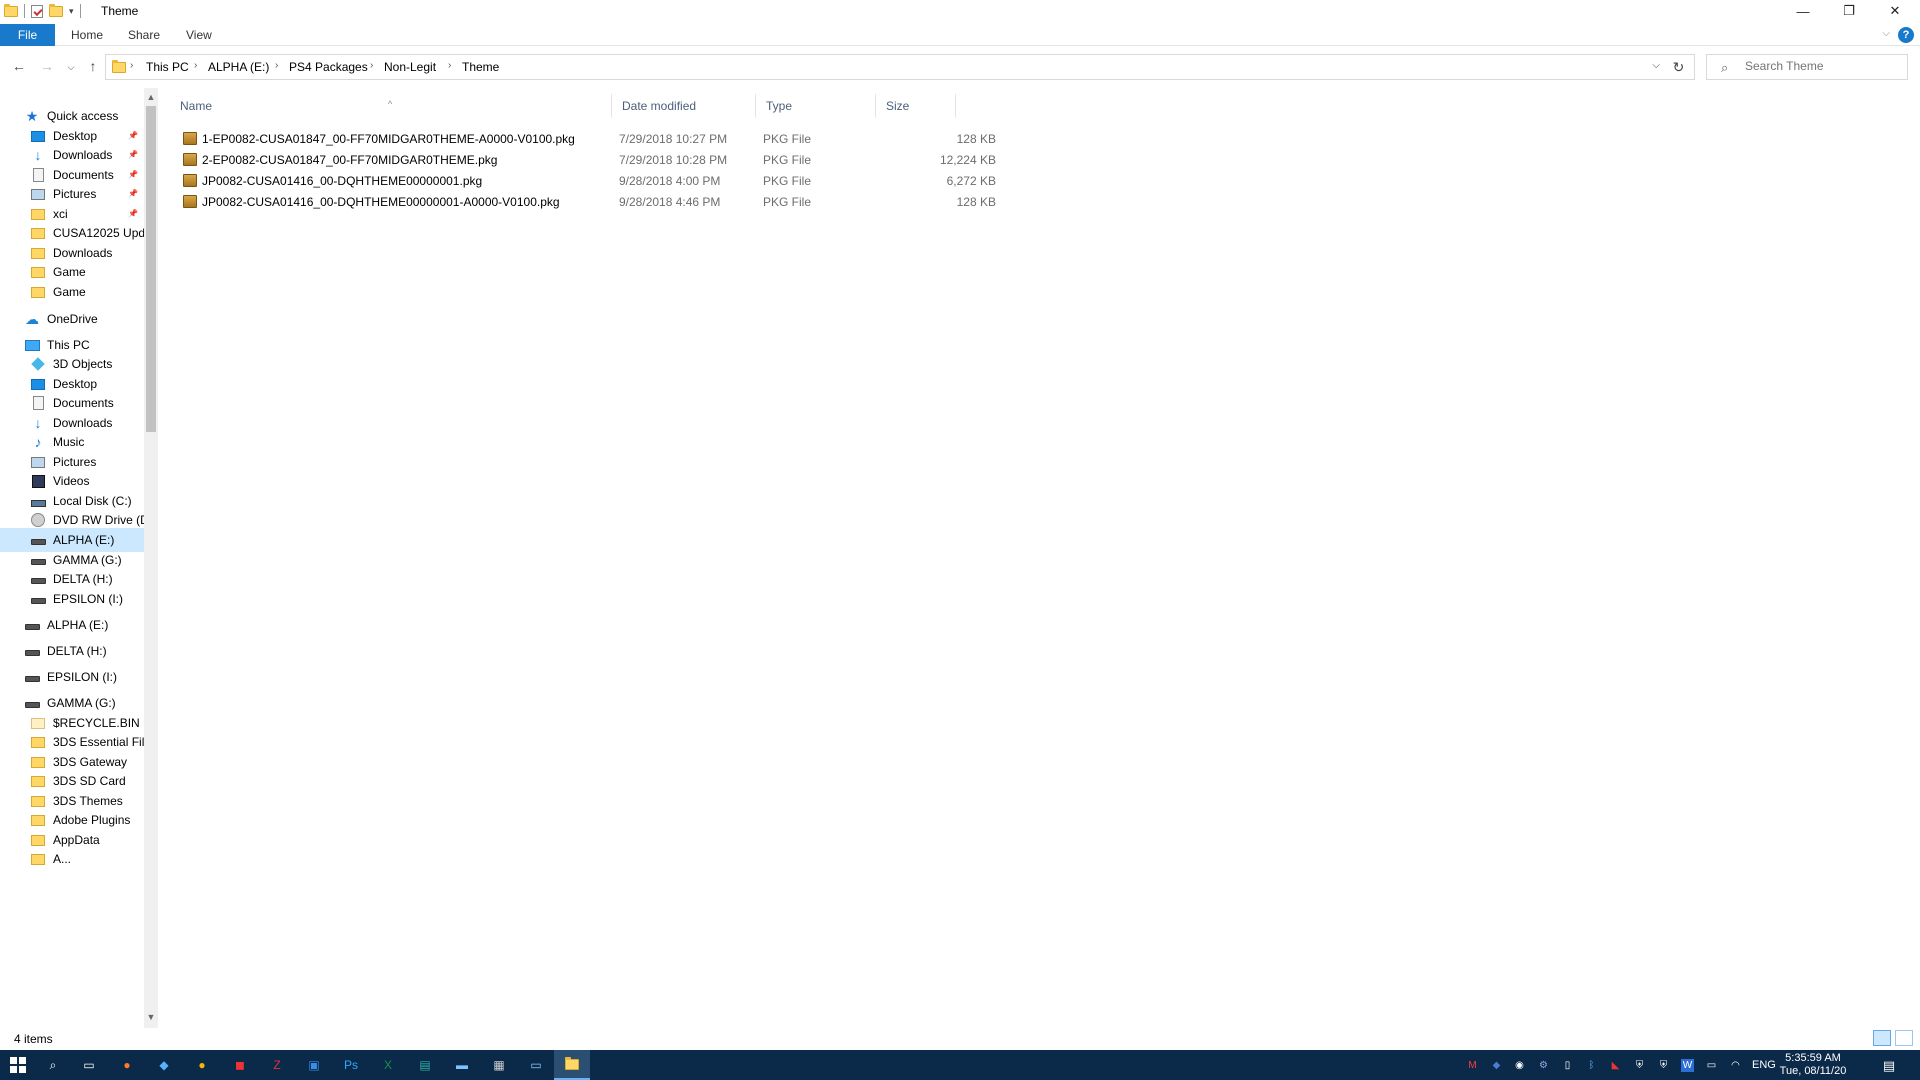 The image size is (1920, 1080). Describe the element at coordinates (1813, 1065) in the screenshot. I see `clock: 5:35:59 AM Tue, 08/11/20` at that location.